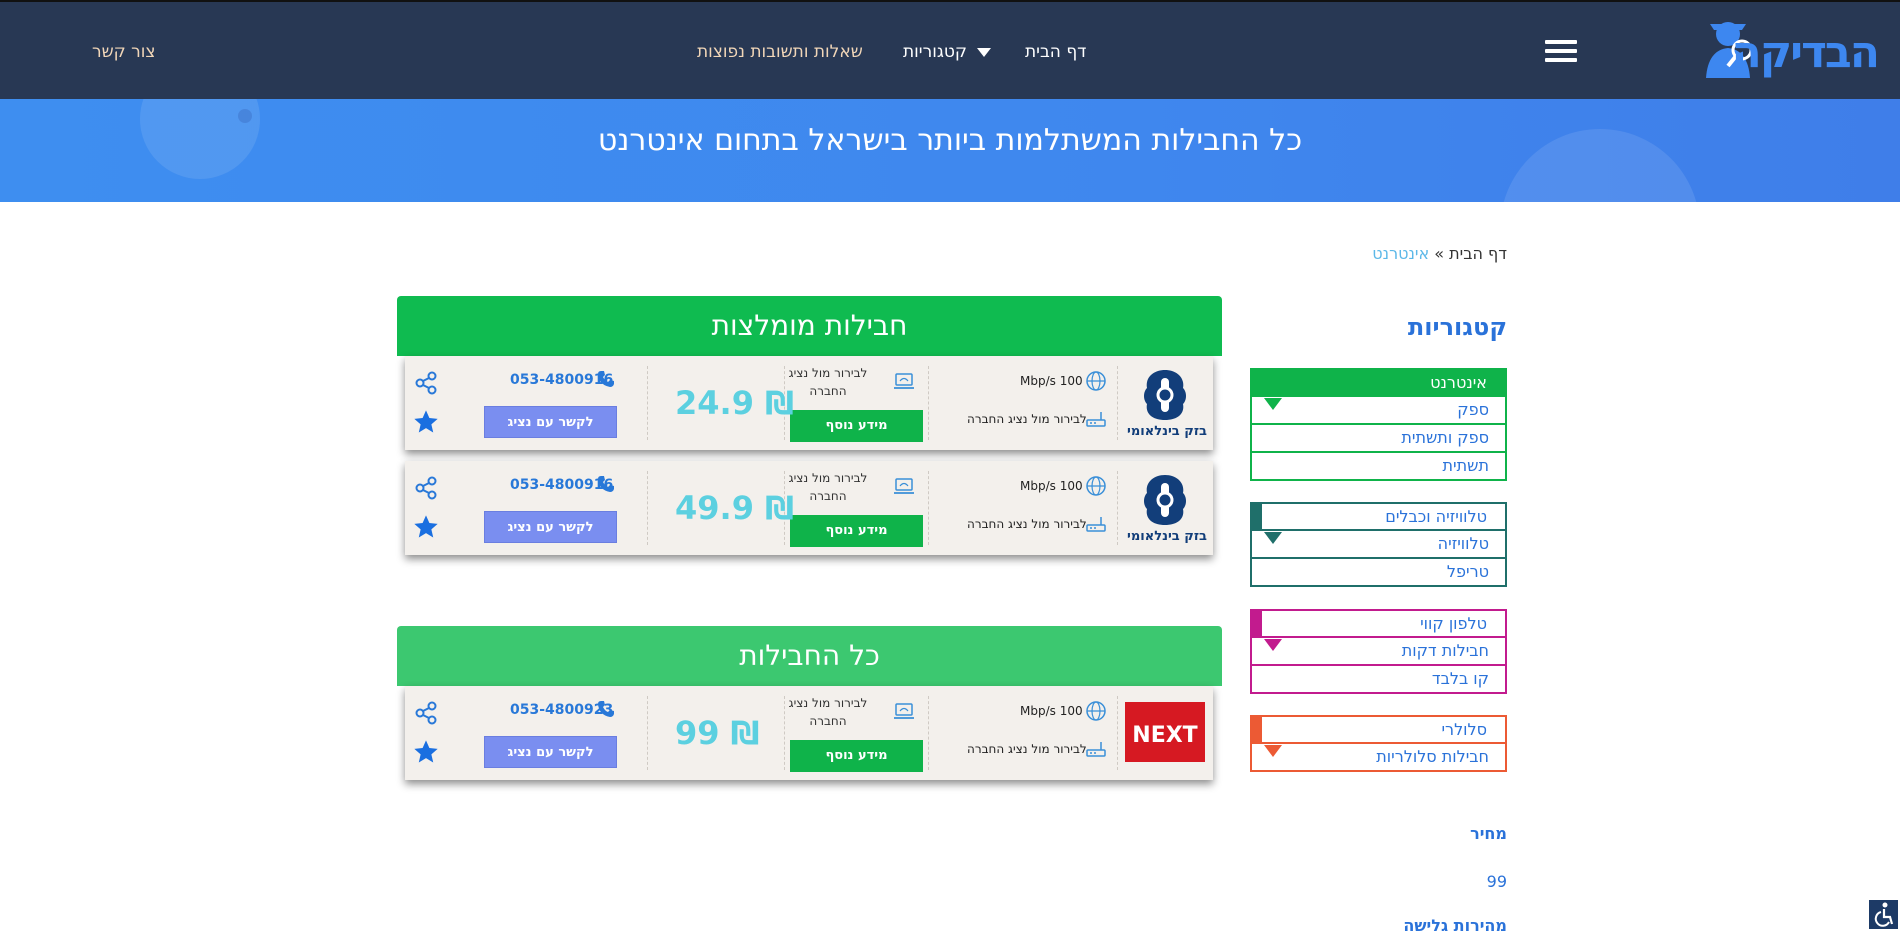 The image size is (1900, 937). What do you see at coordinates (1464, 729) in the screenshot?
I see `category-label: סלולרי` at bounding box center [1464, 729].